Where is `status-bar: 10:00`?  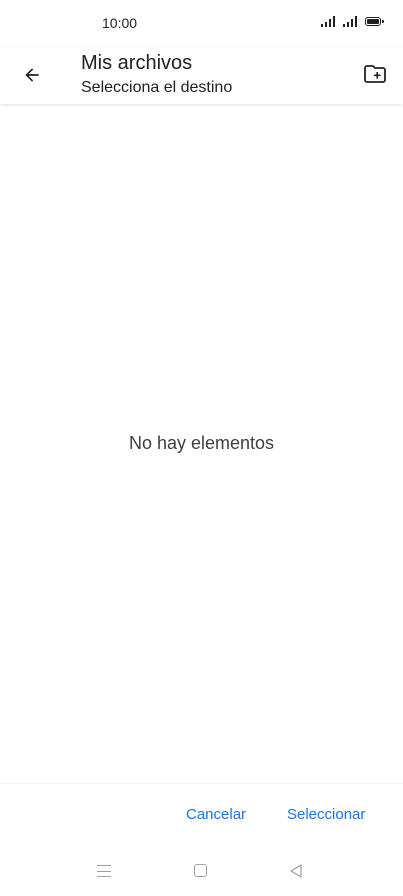 status-bar: 10:00 is located at coordinates (201, 24).